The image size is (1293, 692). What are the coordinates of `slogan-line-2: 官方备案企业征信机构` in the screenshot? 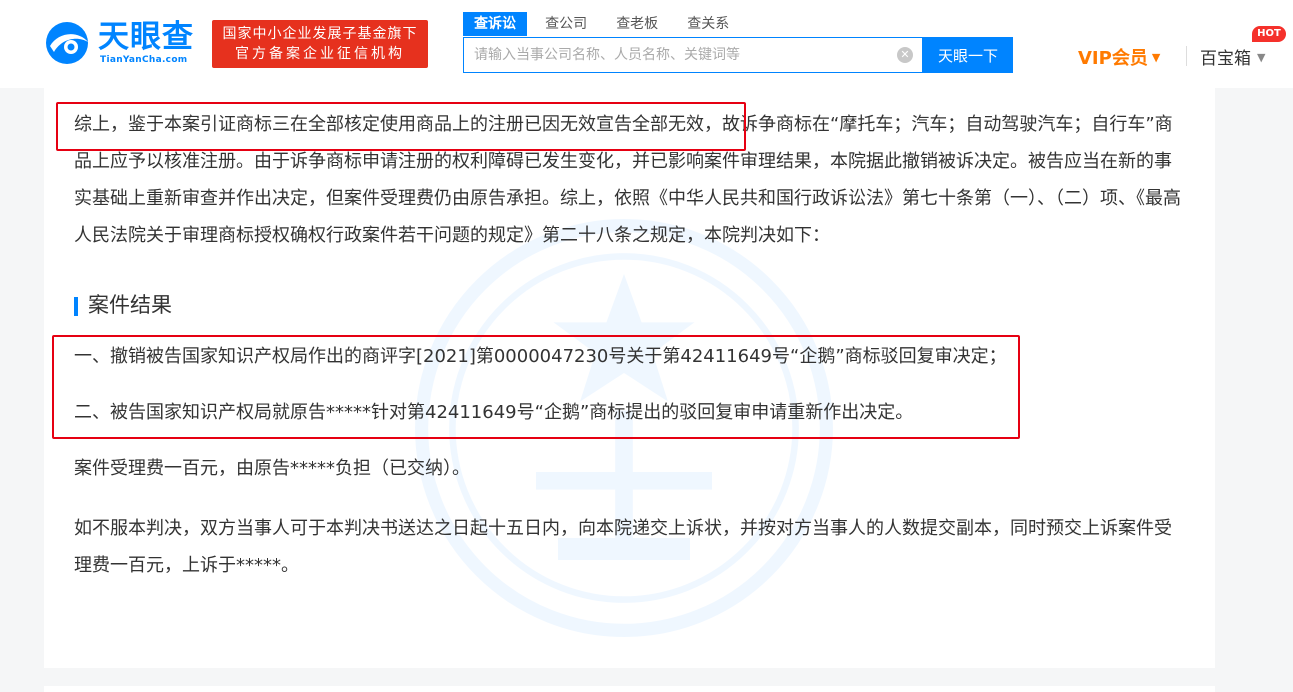 It's located at (320, 54).